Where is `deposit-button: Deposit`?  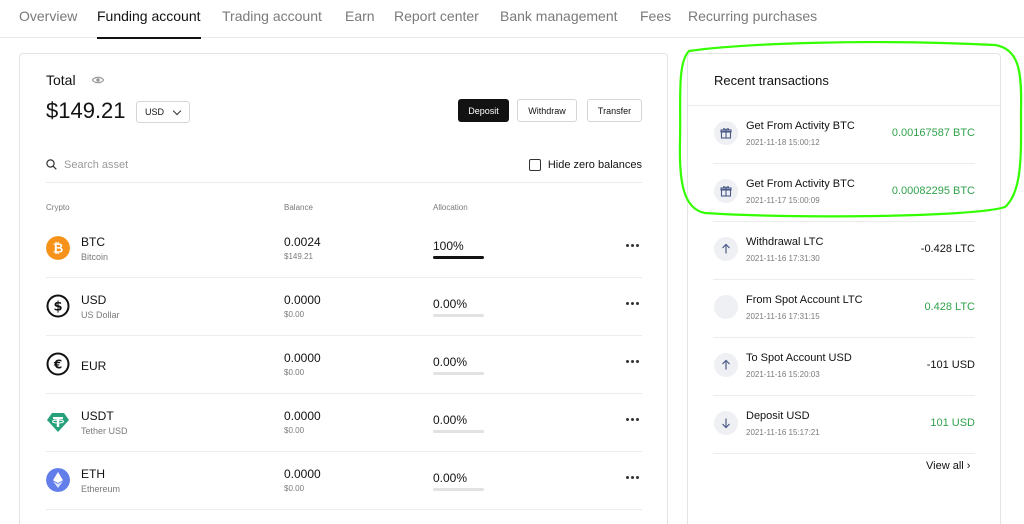 deposit-button: Deposit is located at coordinates (483, 110).